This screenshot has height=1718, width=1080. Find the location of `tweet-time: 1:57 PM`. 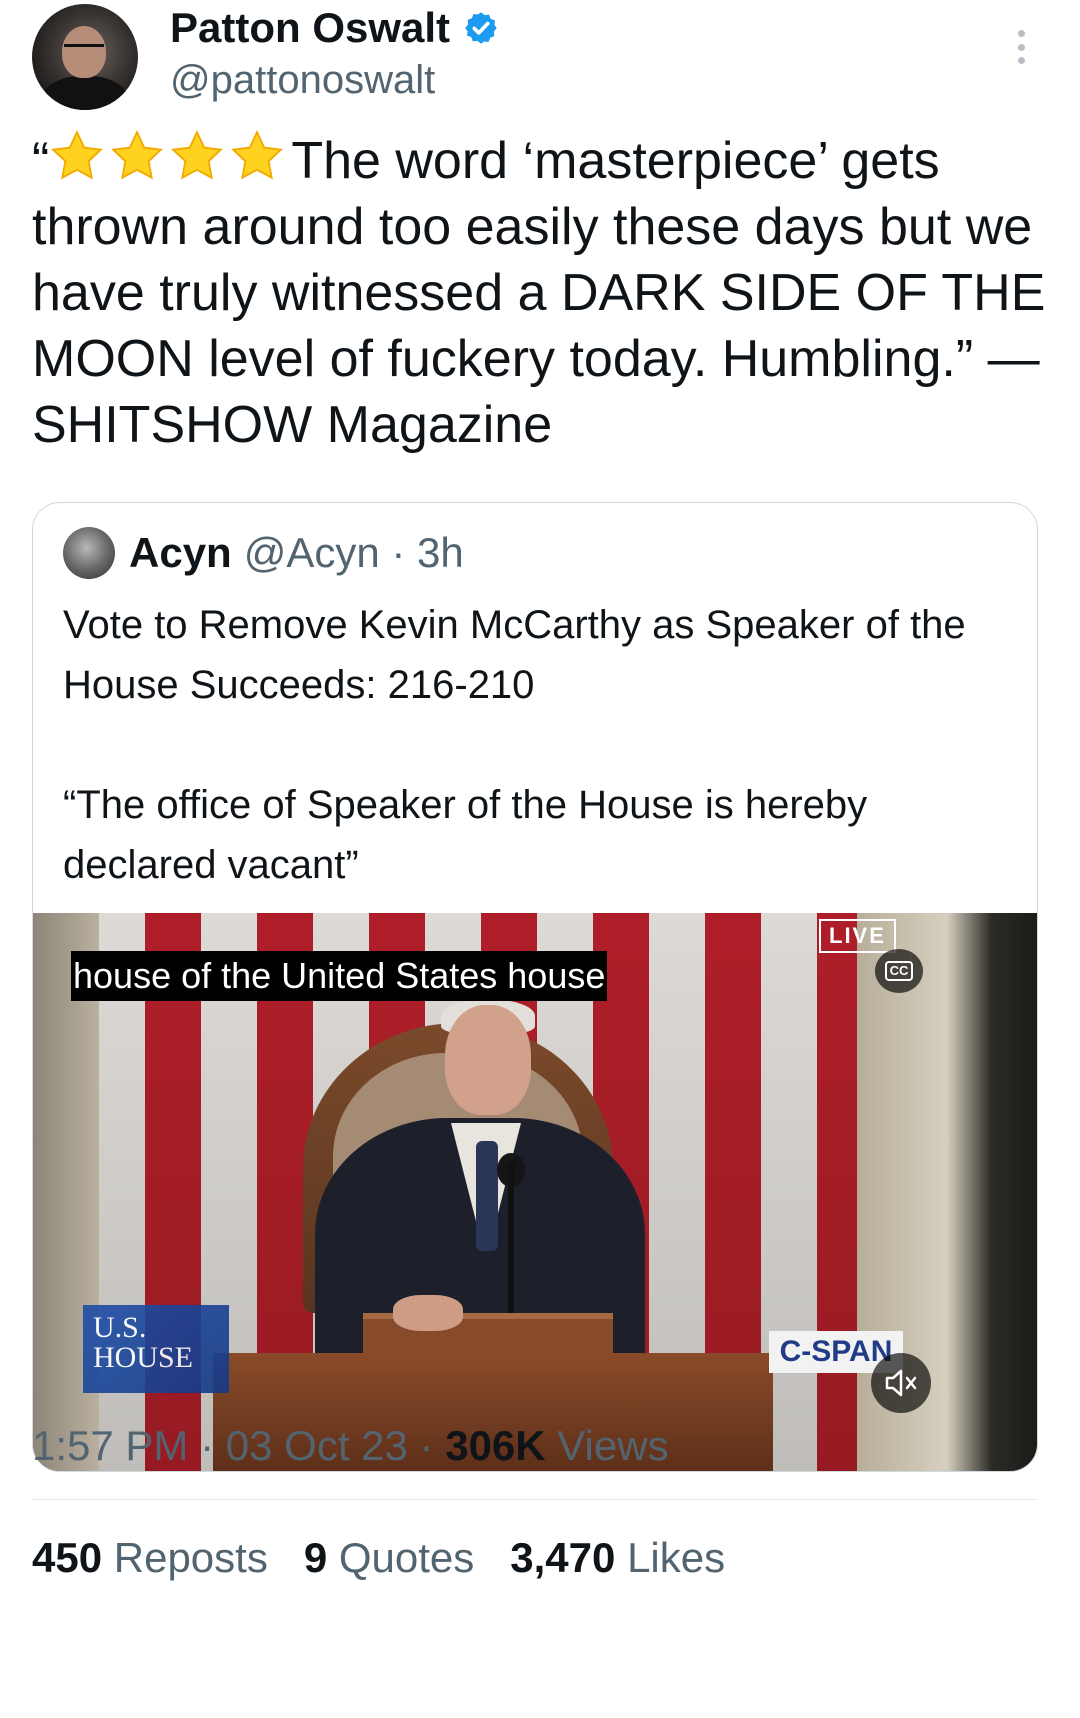

tweet-time: 1:57 PM is located at coordinates (110, 1445).